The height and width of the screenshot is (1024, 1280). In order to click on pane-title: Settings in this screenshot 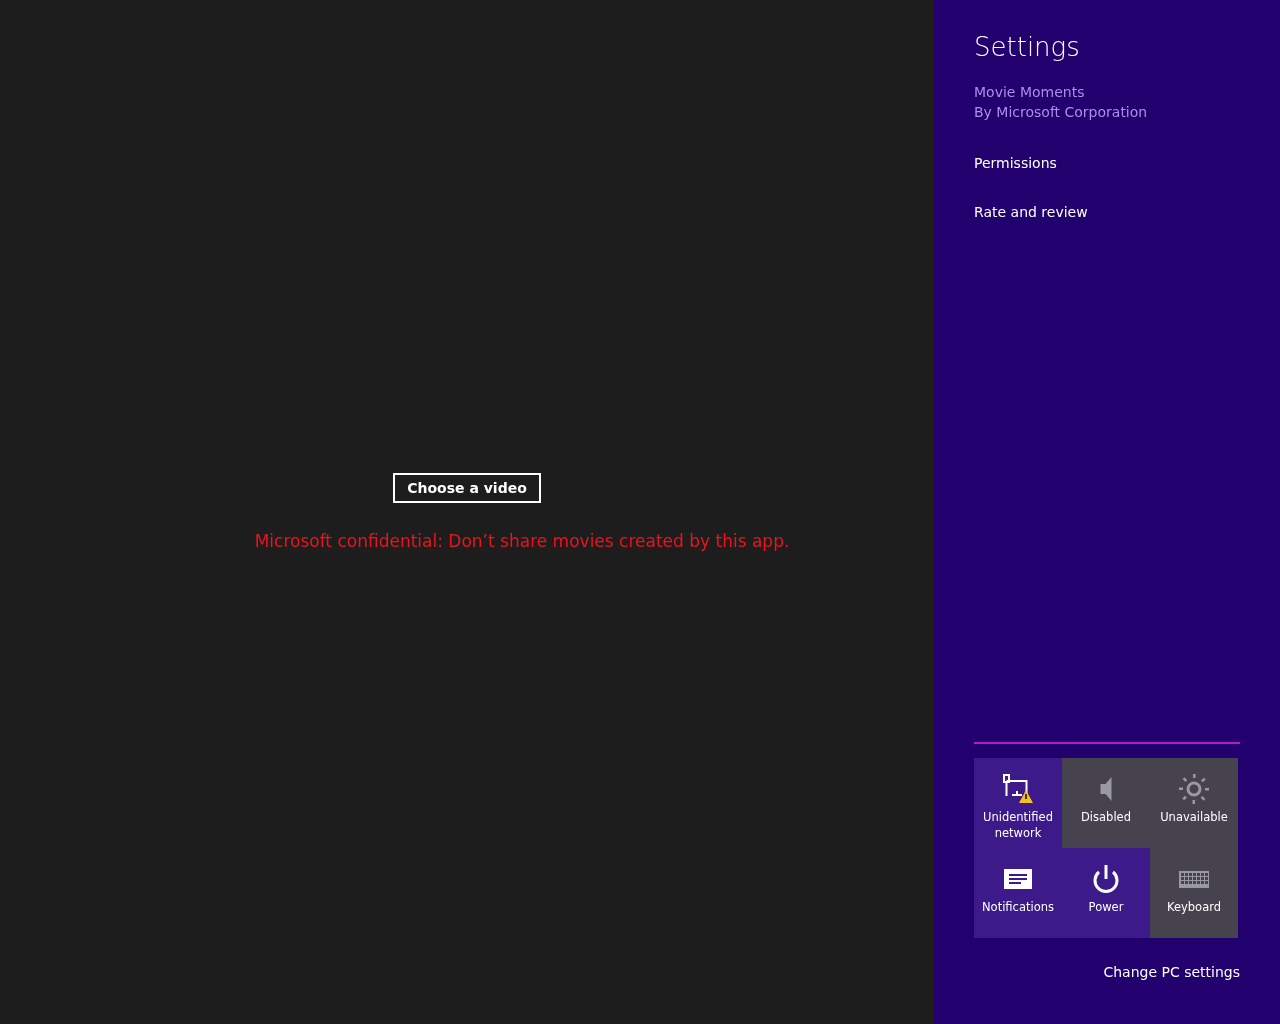, I will do `click(1027, 47)`.